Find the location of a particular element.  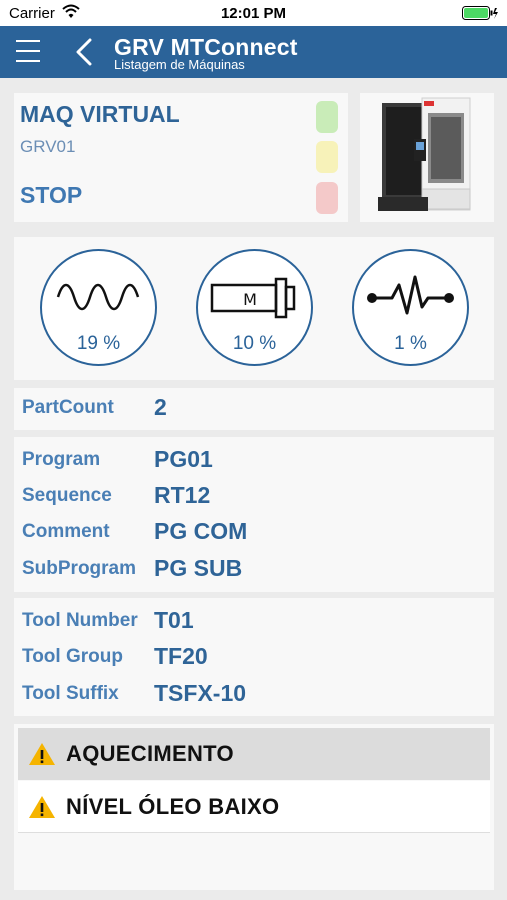

status-bar: Carrier 12:01 PM is located at coordinates (253, 13).